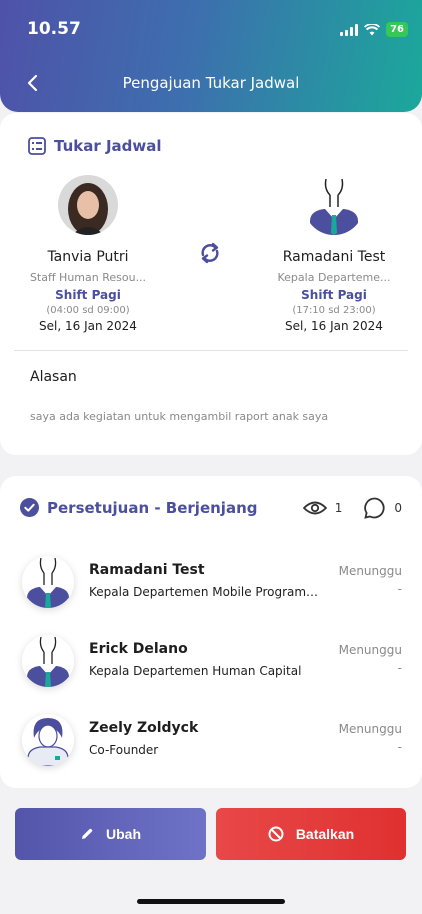 The width and height of the screenshot is (422, 914). What do you see at coordinates (144, 728) in the screenshot?
I see `approver-name: Zeely Zoldyck` at bounding box center [144, 728].